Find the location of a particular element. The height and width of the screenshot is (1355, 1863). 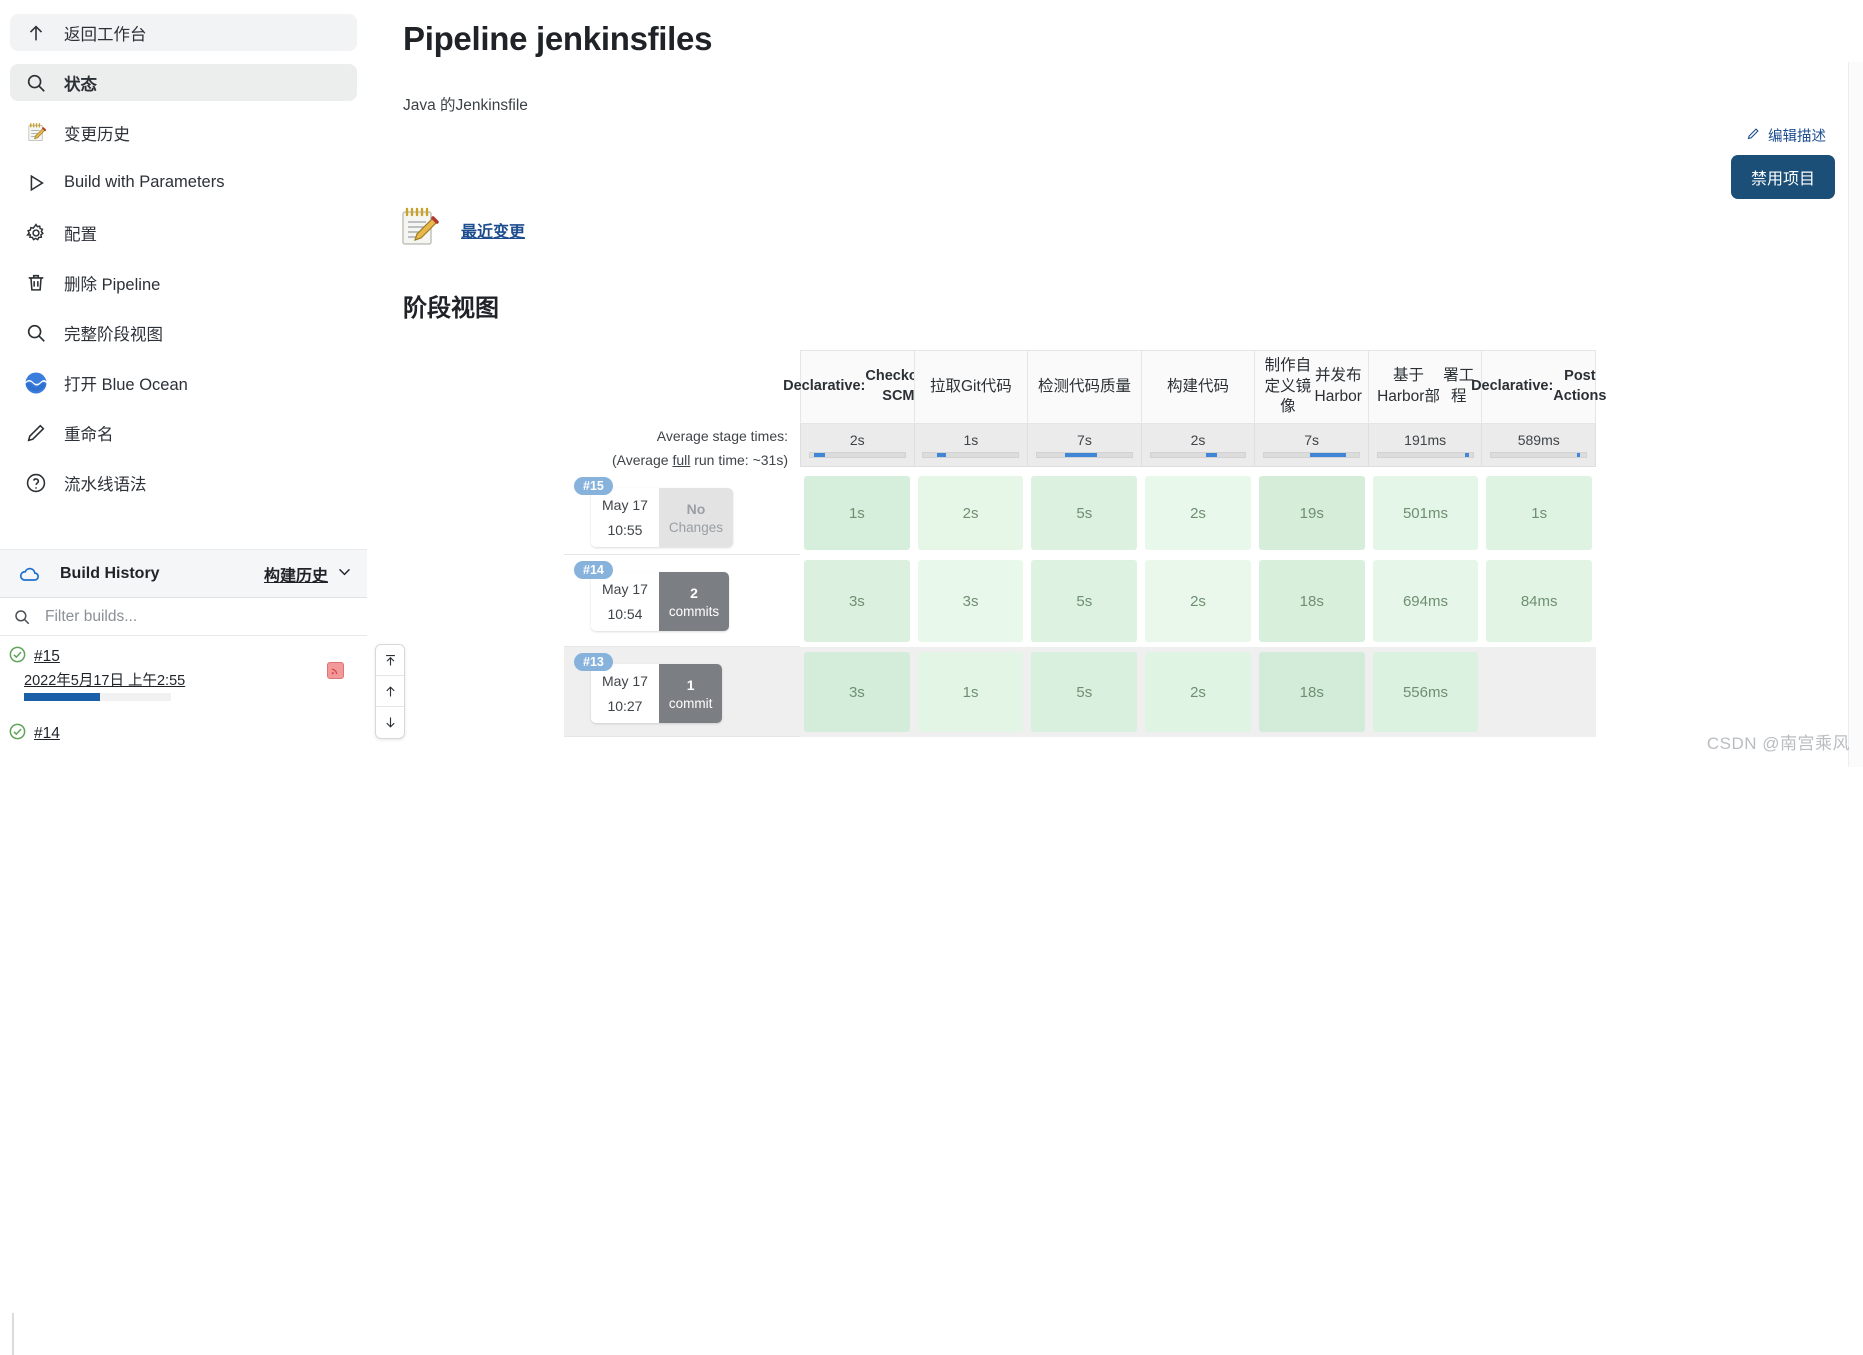

edit-description-link: 编辑描述 is located at coordinates (1786, 135).